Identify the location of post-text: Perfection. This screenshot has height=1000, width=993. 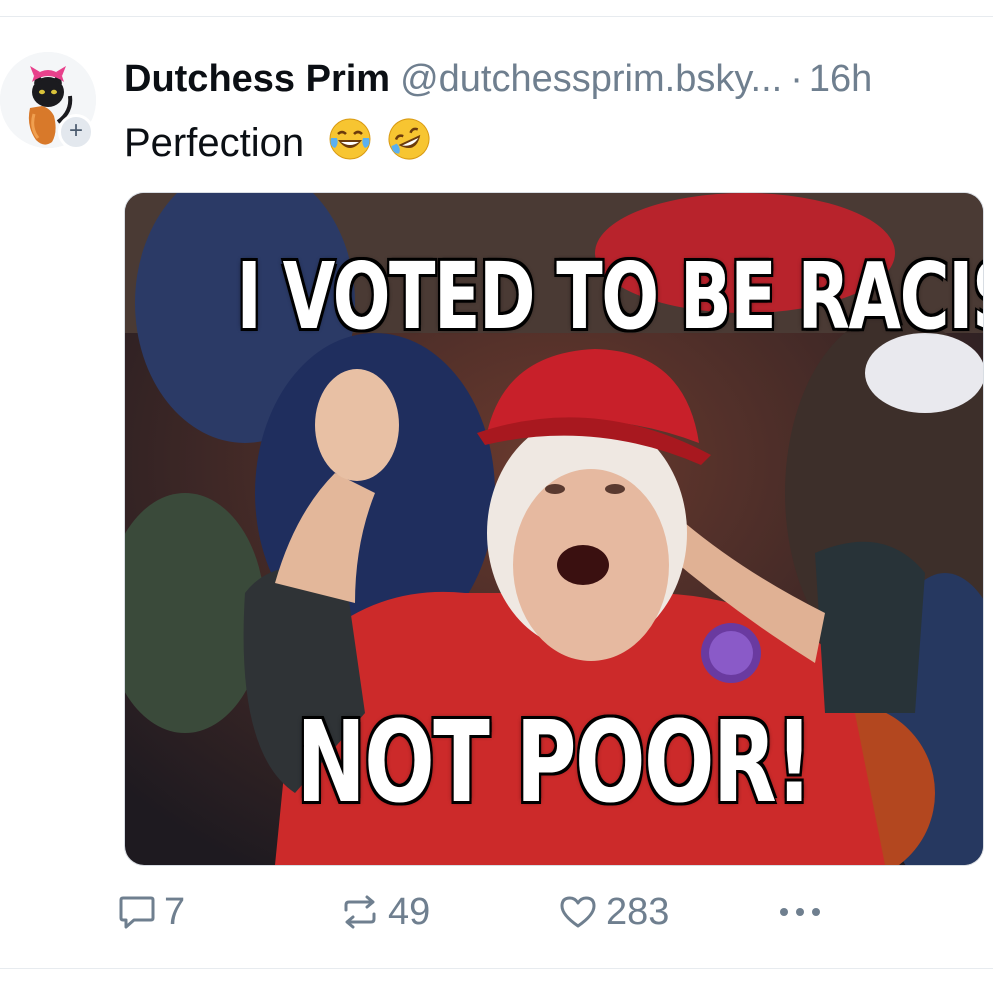
(278, 144).